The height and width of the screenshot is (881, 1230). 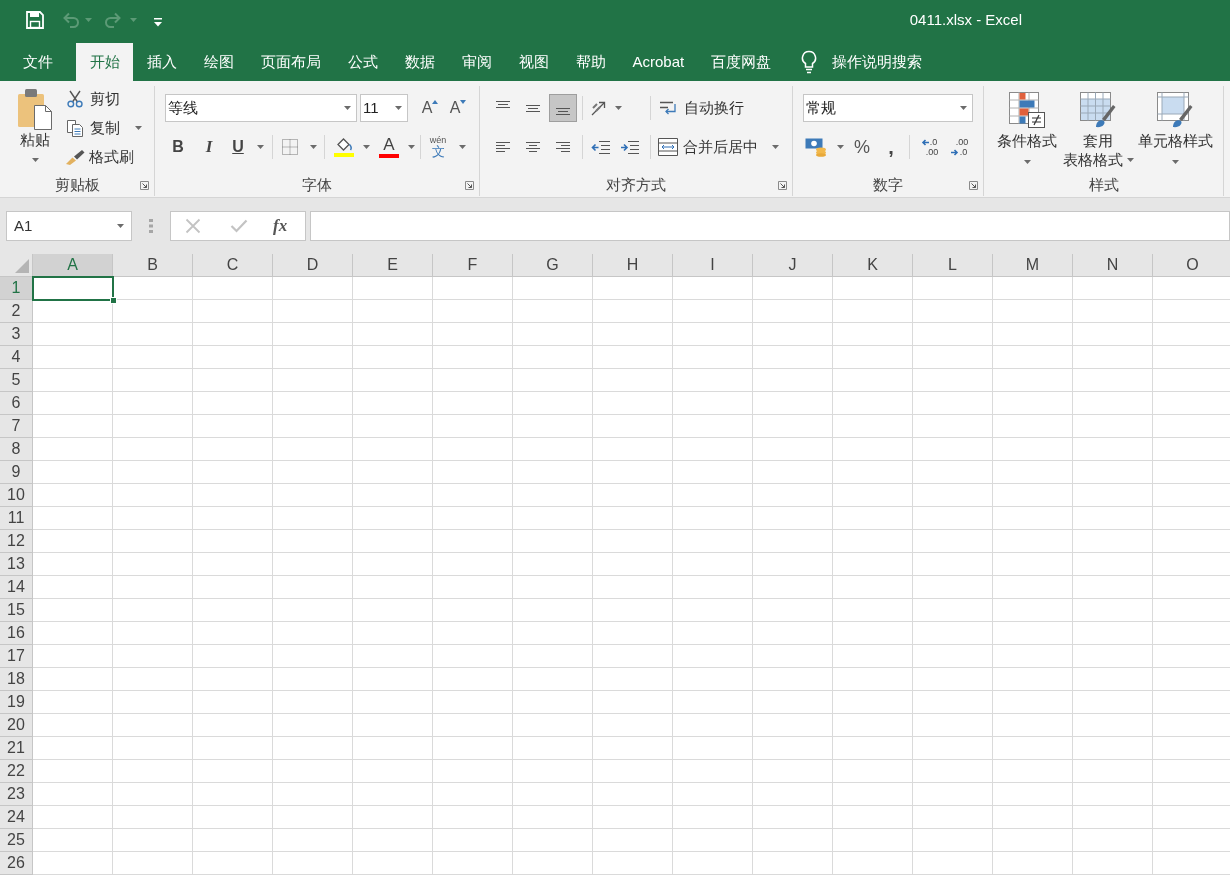 I want to click on bold-button: B, so click(x=178, y=147).